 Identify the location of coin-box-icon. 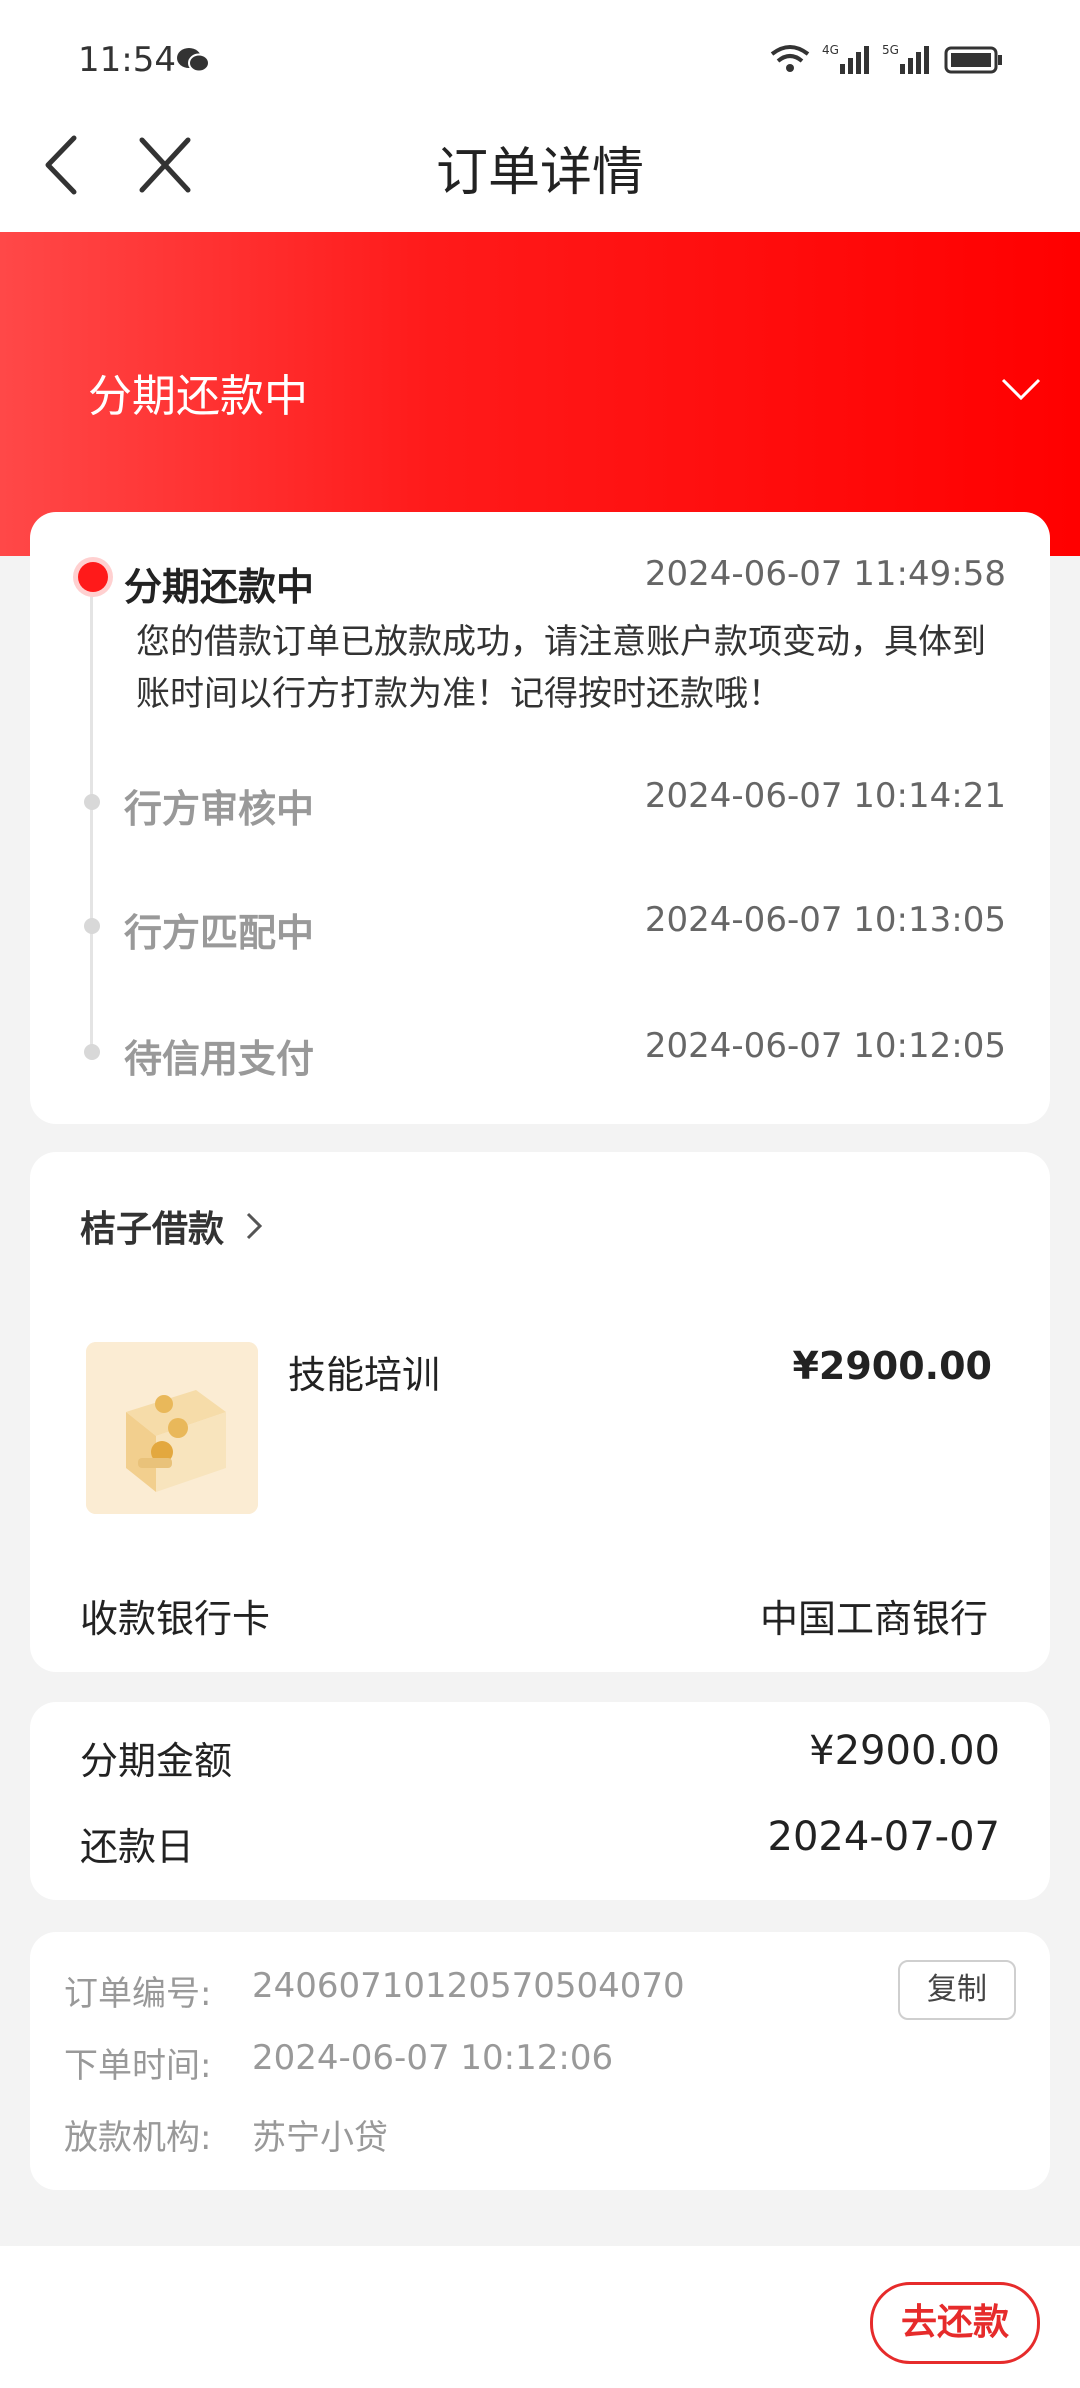
(172, 1428).